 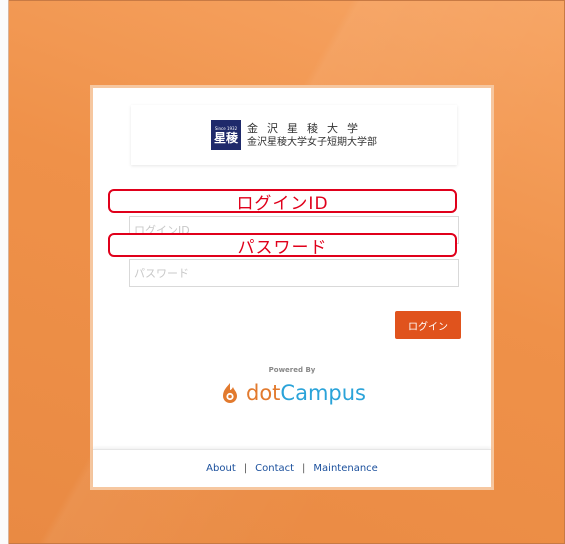 What do you see at coordinates (307, 128) in the screenshot?
I see `university-name-line1: 金沢星稜大学` at bounding box center [307, 128].